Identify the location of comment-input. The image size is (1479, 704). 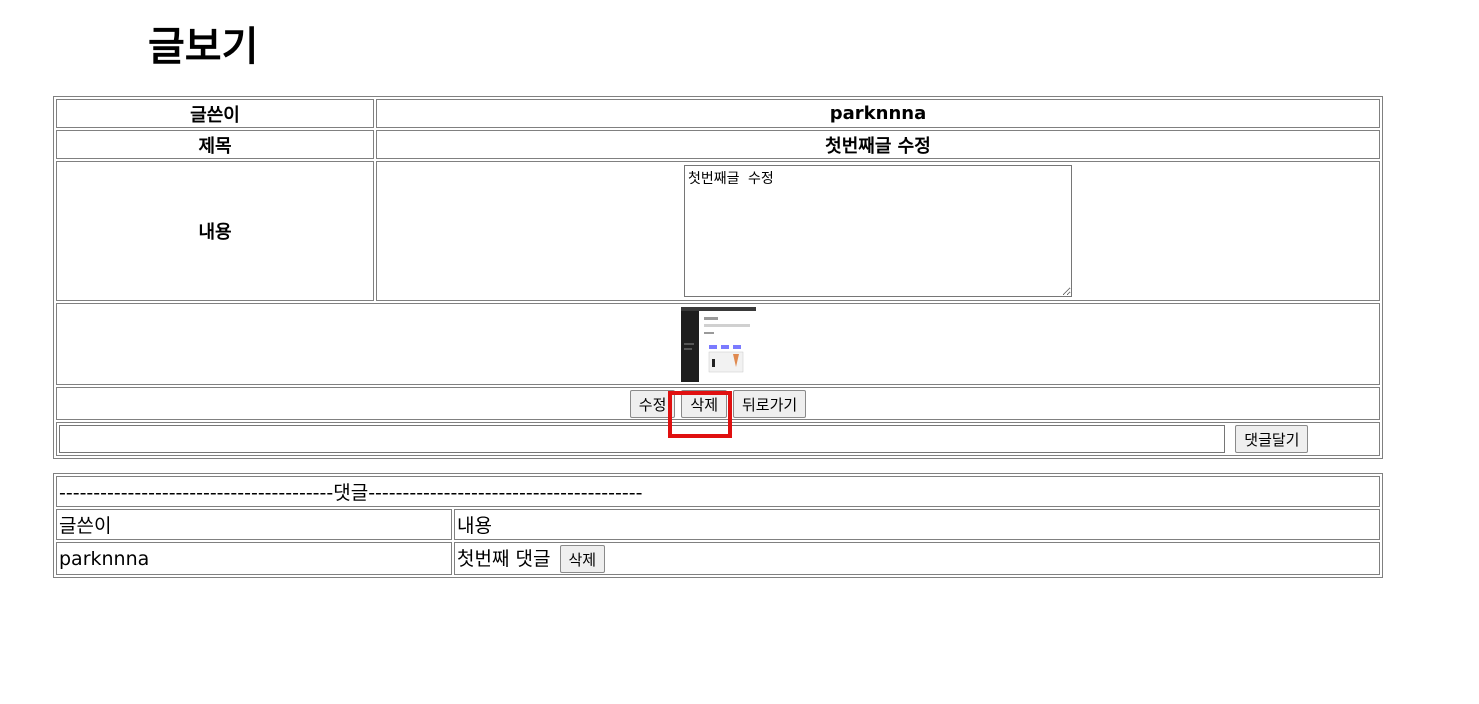
(642, 439).